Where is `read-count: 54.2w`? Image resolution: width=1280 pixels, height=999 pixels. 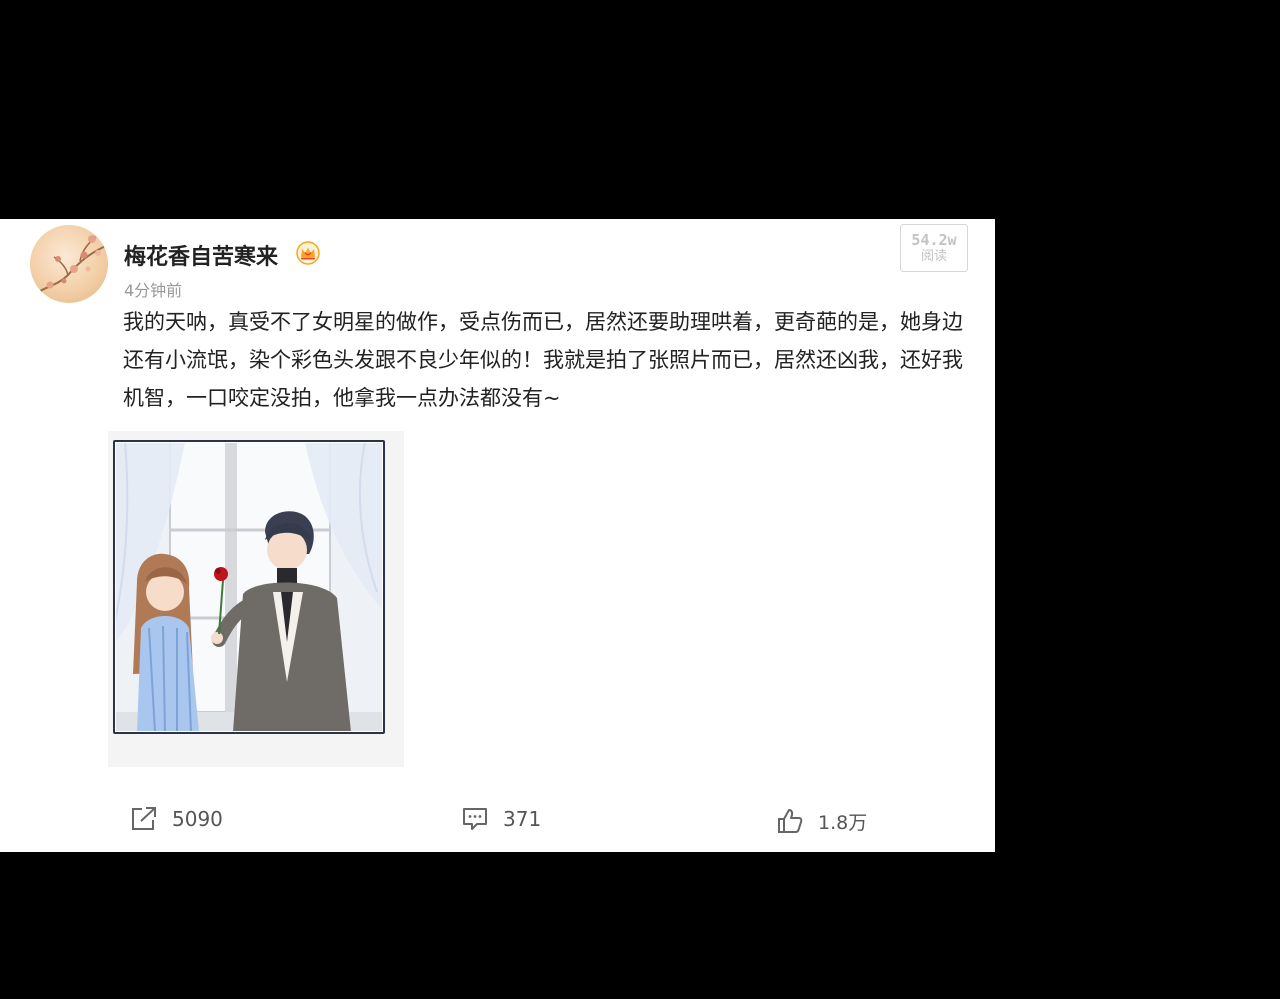
read-count: 54.2w is located at coordinates (934, 240).